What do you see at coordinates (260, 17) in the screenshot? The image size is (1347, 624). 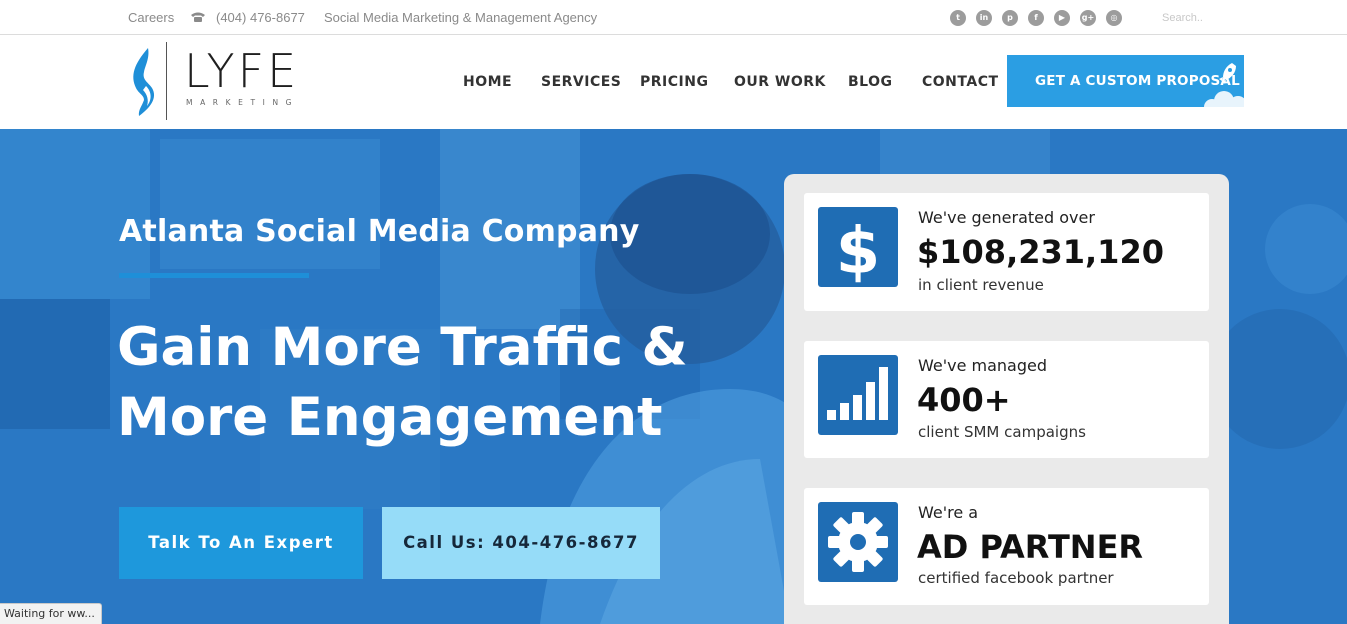 I see `phone-number: (404) 476-8677` at bounding box center [260, 17].